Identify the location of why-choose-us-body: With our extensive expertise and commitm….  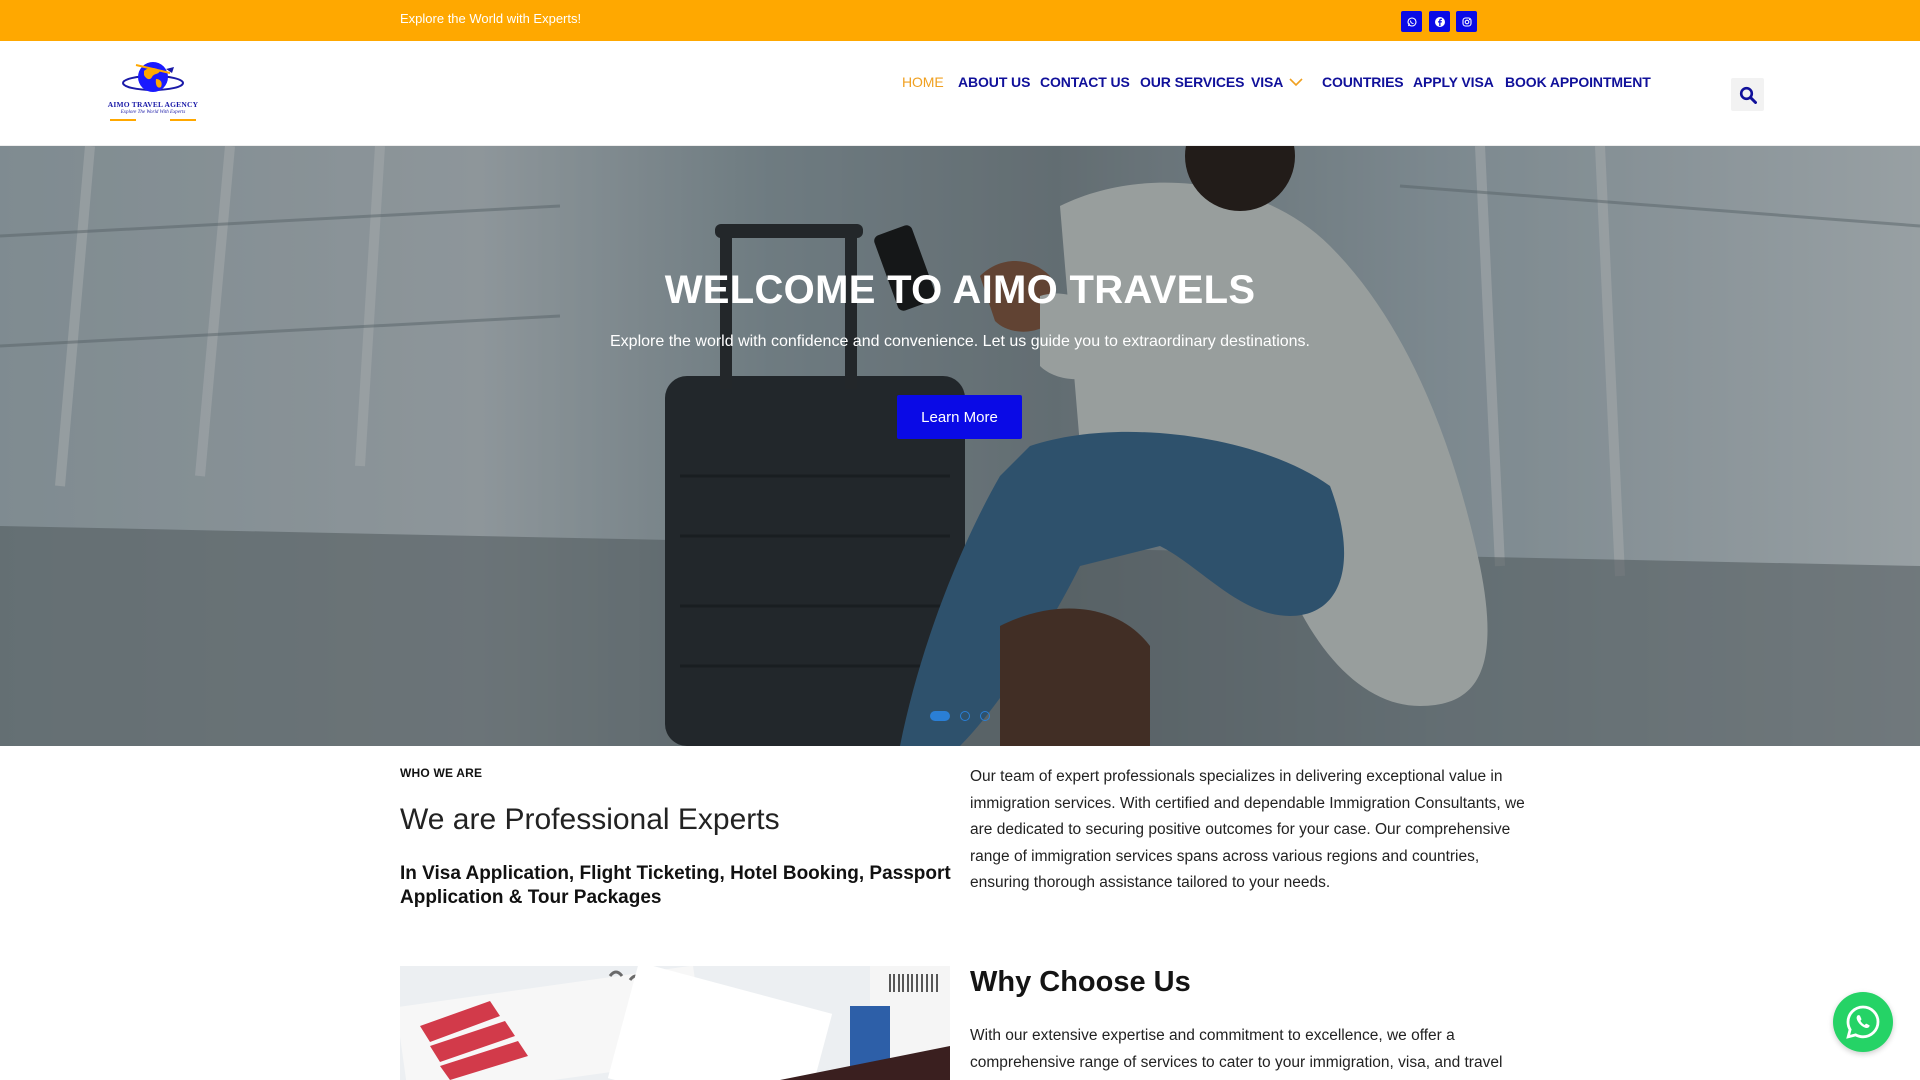
(1236, 1049).